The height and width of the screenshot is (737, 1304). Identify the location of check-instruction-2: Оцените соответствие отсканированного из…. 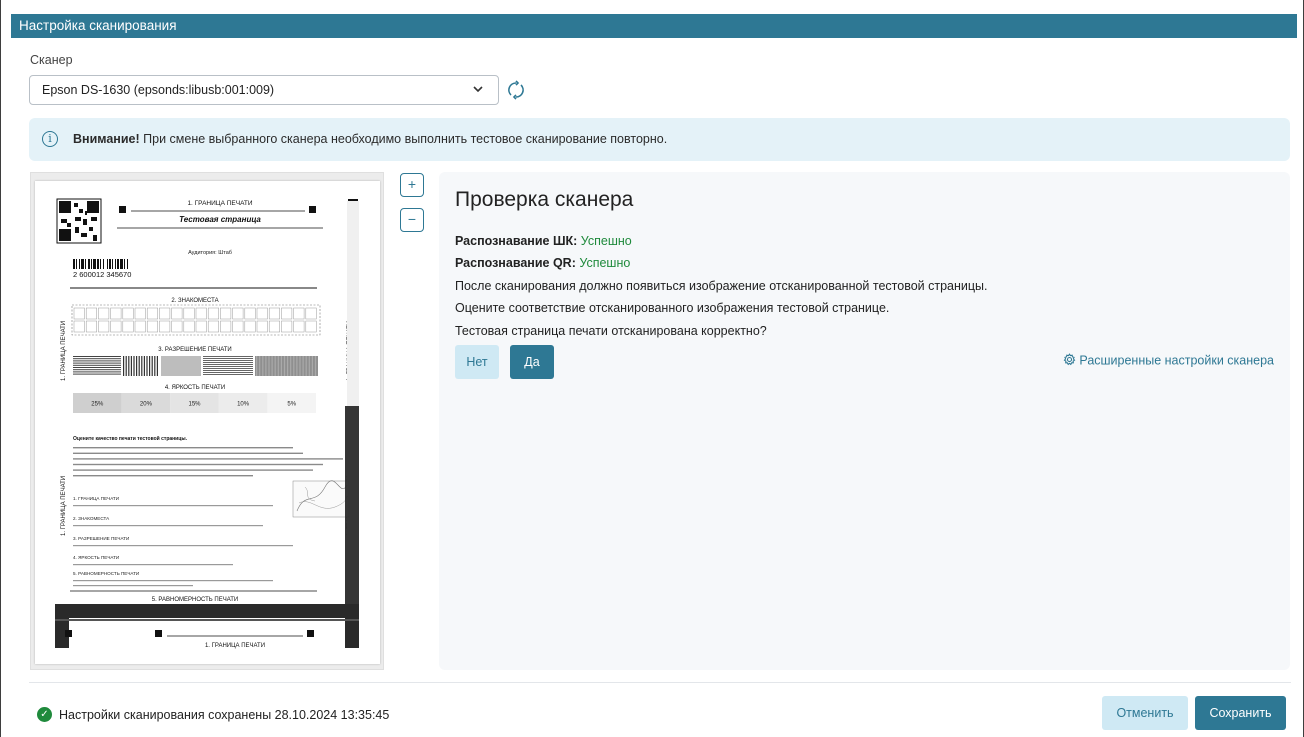
(672, 308).